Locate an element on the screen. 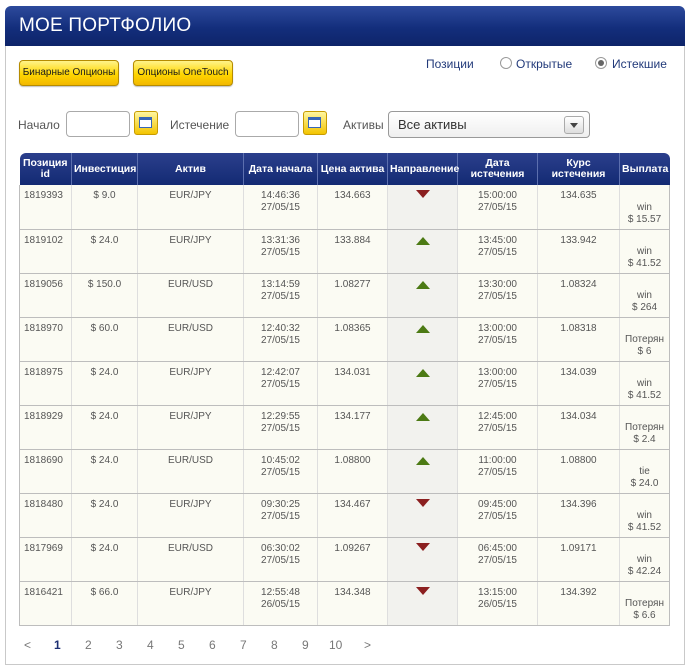 The image size is (697, 666). start-date: 12:42:07 27/05/15 is located at coordinates (280, 383).